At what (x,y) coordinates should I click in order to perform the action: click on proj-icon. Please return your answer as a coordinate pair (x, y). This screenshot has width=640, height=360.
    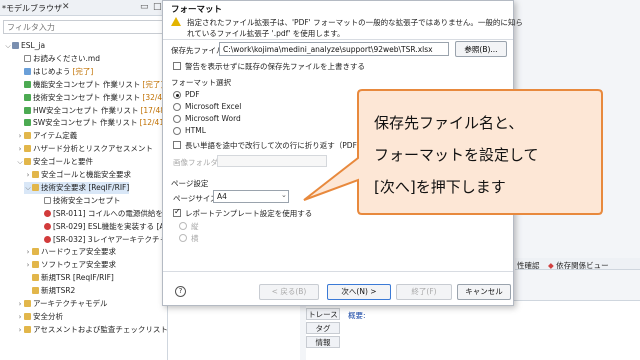
    Looking at the image, I should click on (15, 45).